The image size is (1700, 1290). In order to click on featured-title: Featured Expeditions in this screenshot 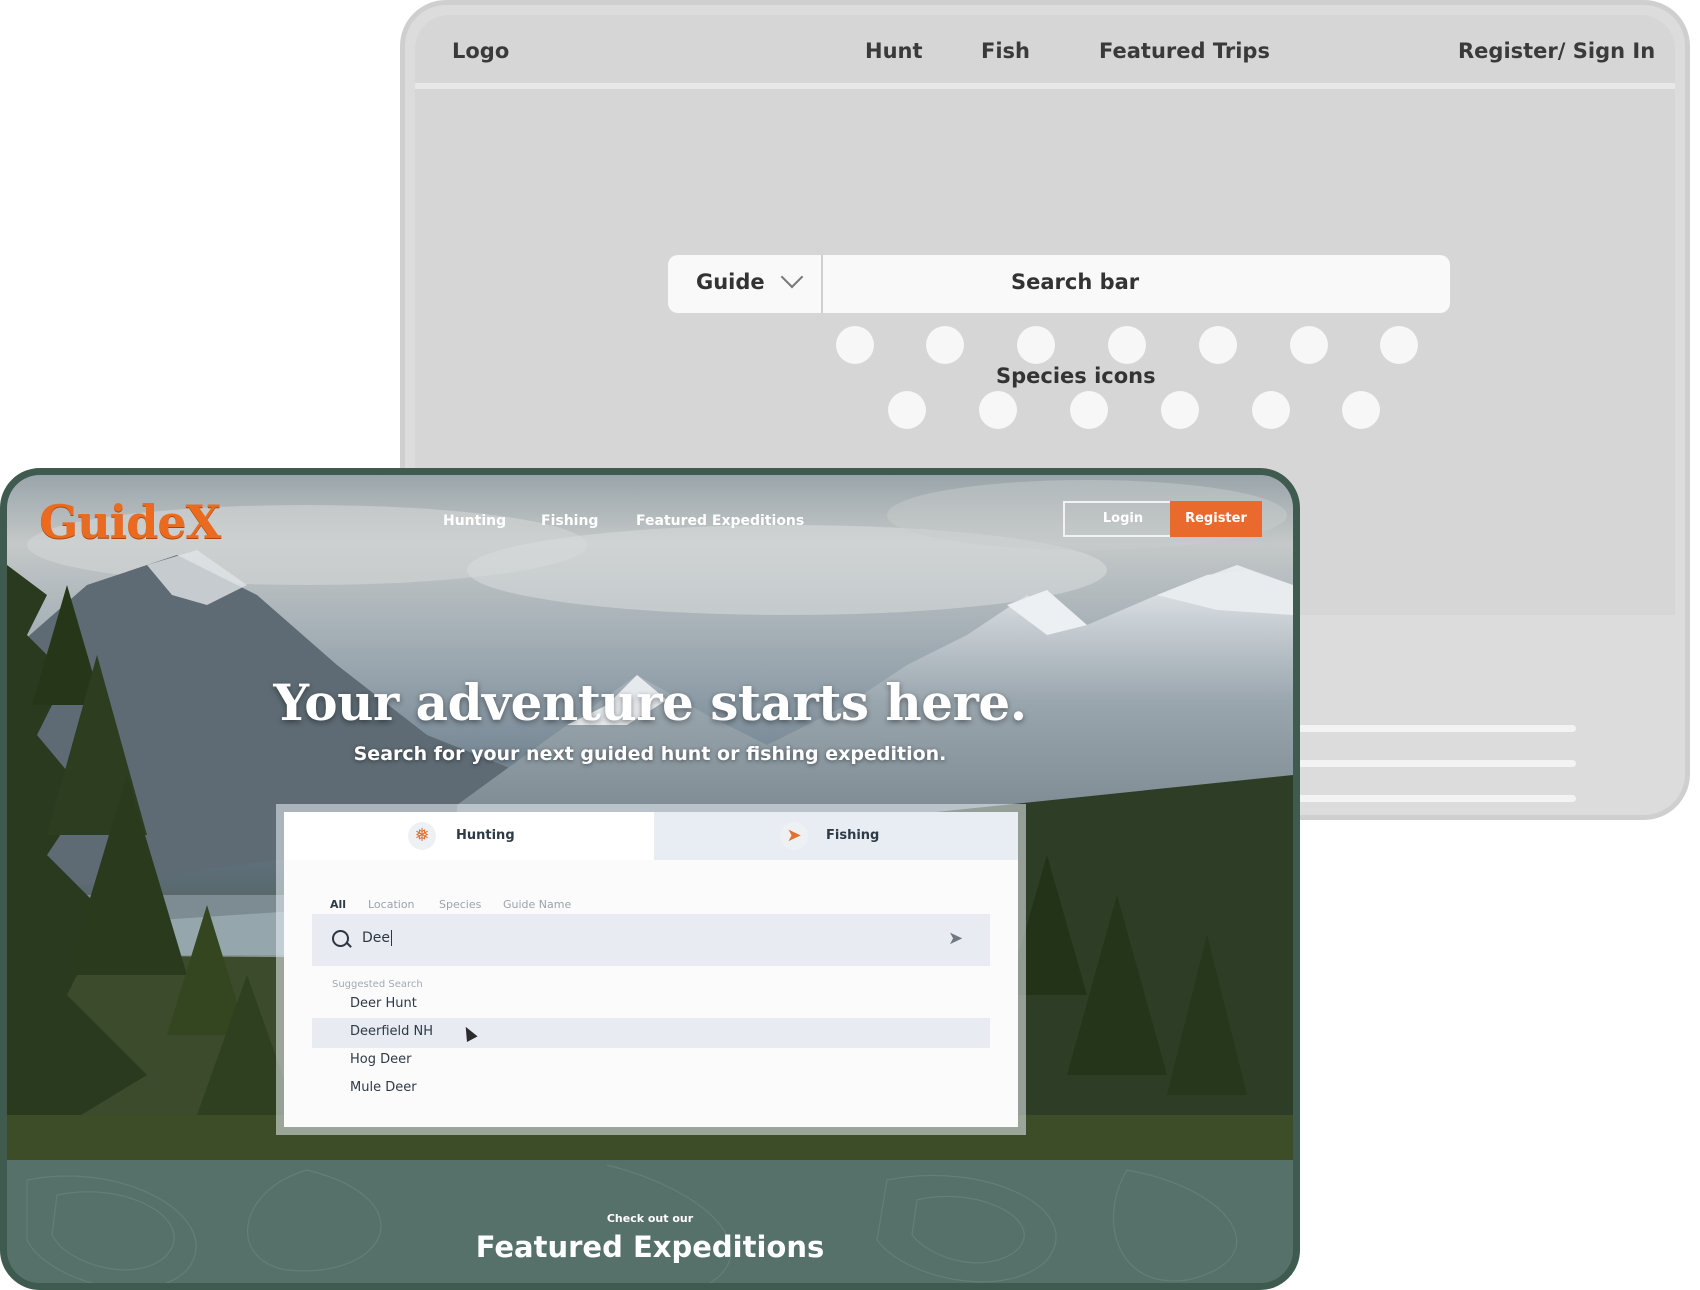, I will do `click(650, 1247)`.